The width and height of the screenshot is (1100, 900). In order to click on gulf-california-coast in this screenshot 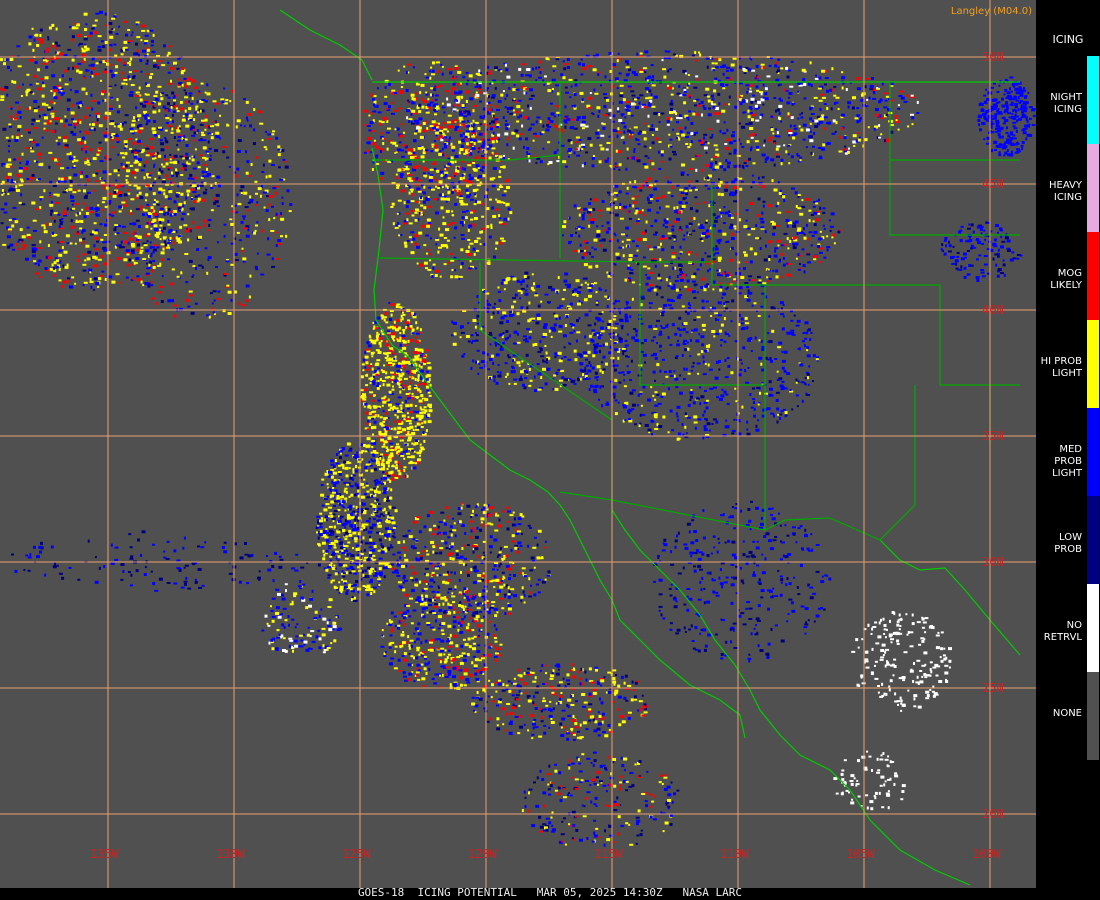, I will do `click(791, 697)`.